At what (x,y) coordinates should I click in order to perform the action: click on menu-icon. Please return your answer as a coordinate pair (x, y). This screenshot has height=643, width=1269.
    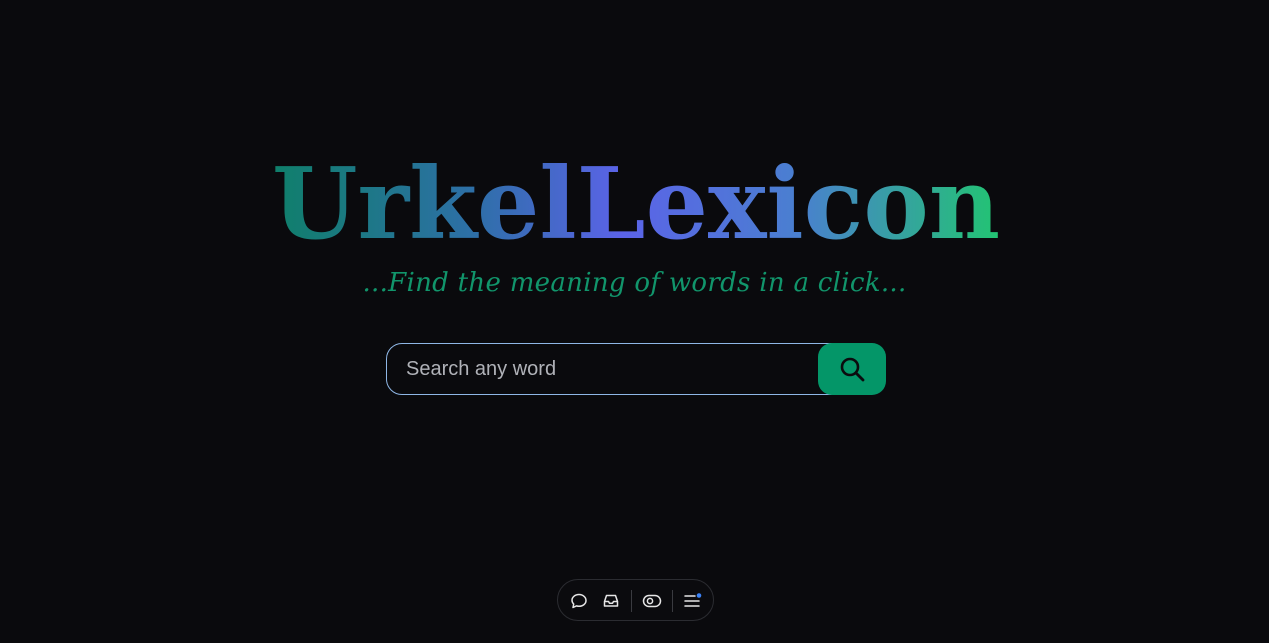
    Looking at the image, I should click on (693, 600).